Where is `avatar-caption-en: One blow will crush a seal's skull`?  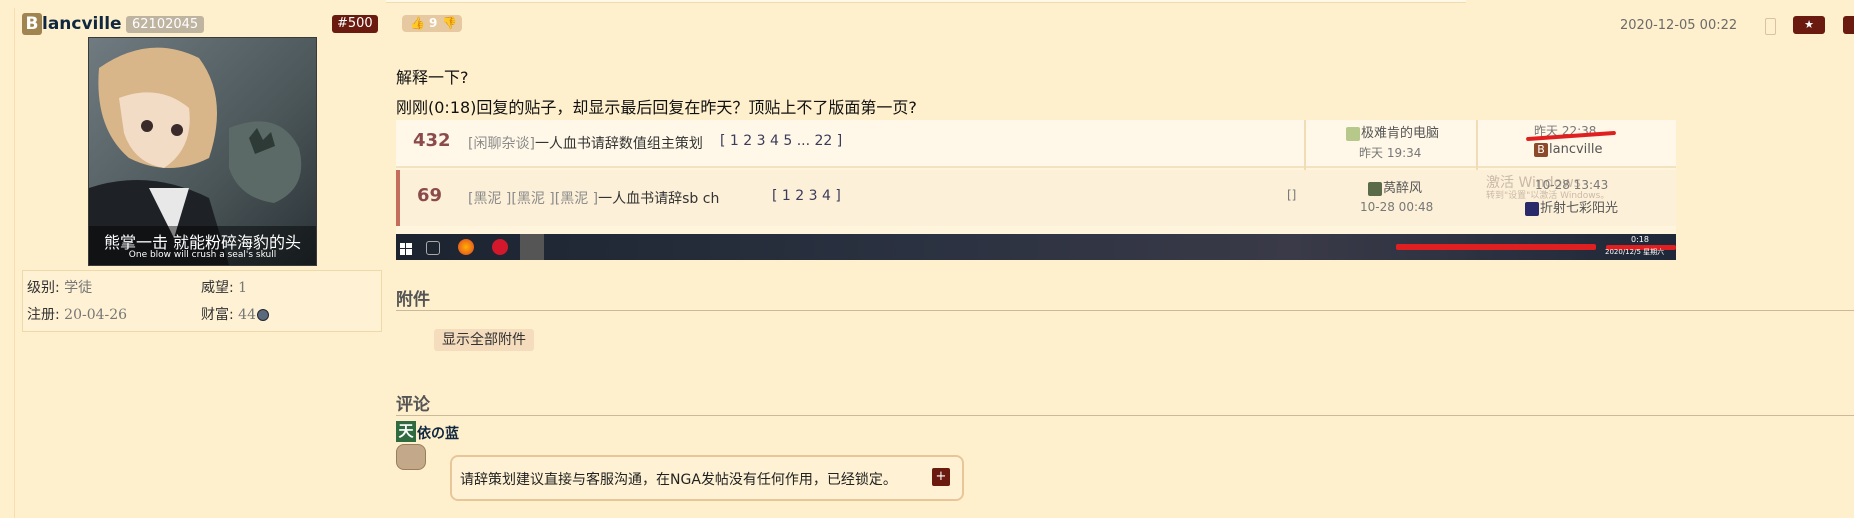
avatar-caption-en: One blow will crush a seal's skull is located at coordinates (202, 255).